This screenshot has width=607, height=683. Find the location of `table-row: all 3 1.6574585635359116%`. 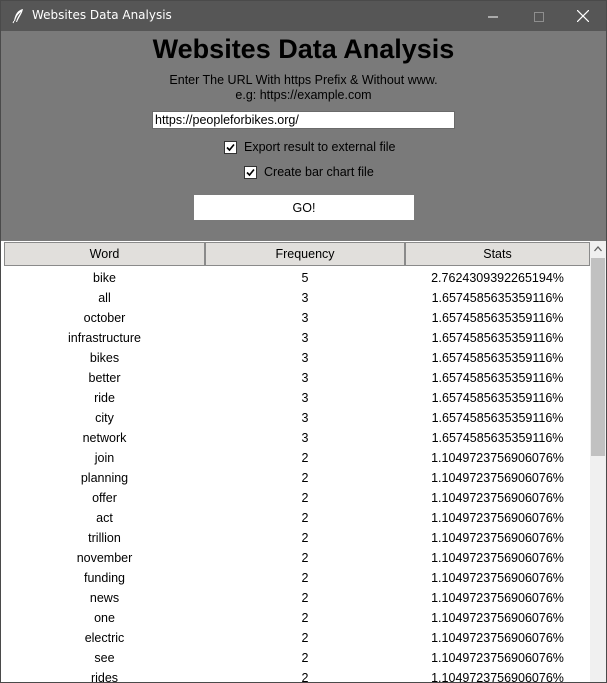

table-row: all 3 1.6574585635359116% is located at coordinates (297, 298).